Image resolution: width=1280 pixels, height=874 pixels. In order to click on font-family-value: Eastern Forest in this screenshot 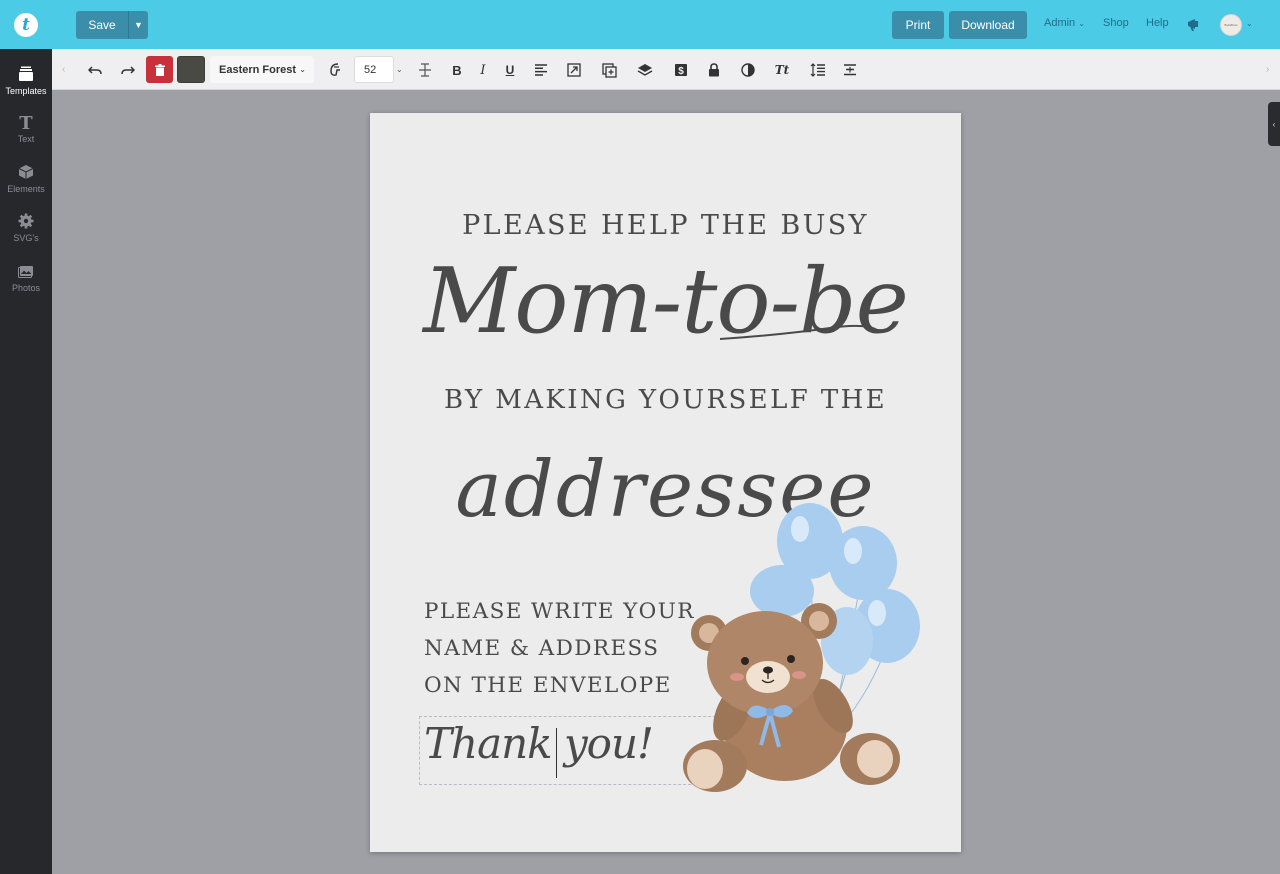, I will do `click(258, 69)`.